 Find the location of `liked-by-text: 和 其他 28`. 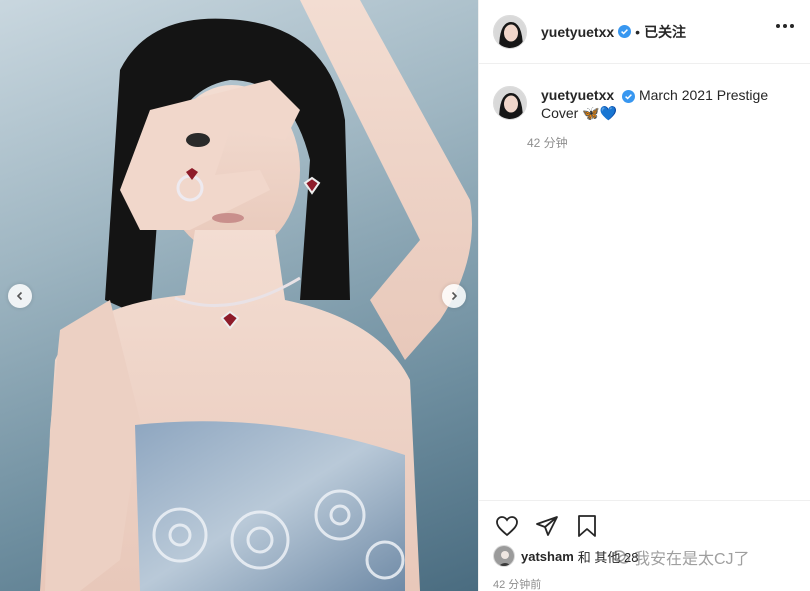

liked-by-text: 和 其他 28 is located at coordinates (608, 556).